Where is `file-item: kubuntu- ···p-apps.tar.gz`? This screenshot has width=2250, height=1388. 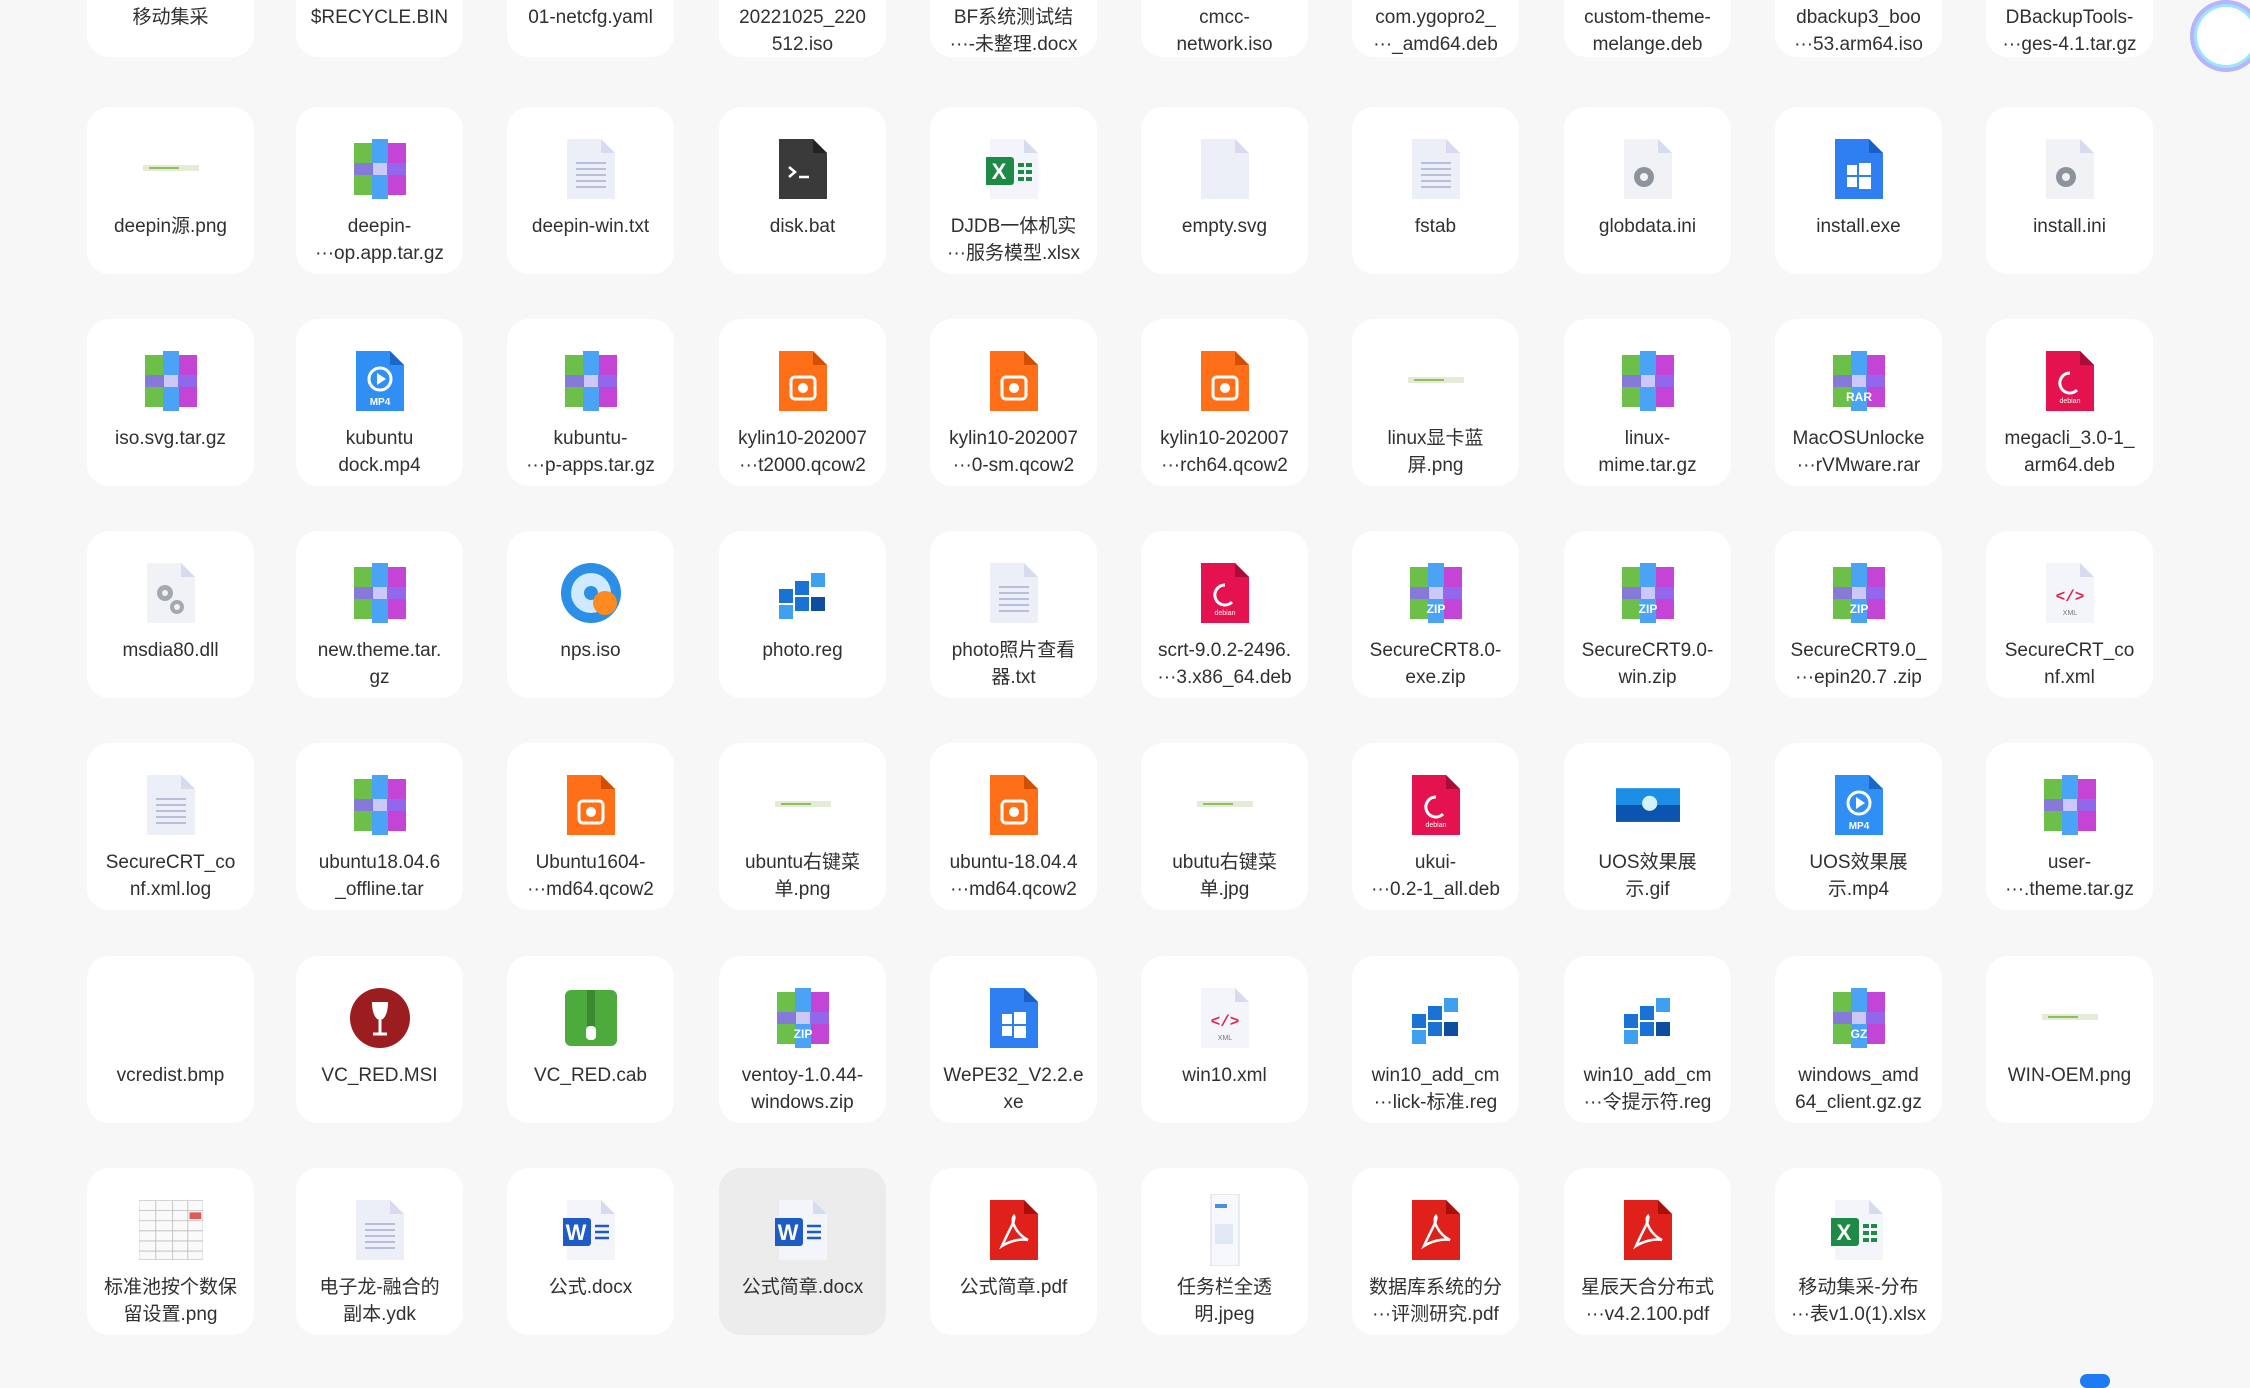
file-item: kubuntu- ···p-apps.tar.gz is located at coordinates (590, 402).